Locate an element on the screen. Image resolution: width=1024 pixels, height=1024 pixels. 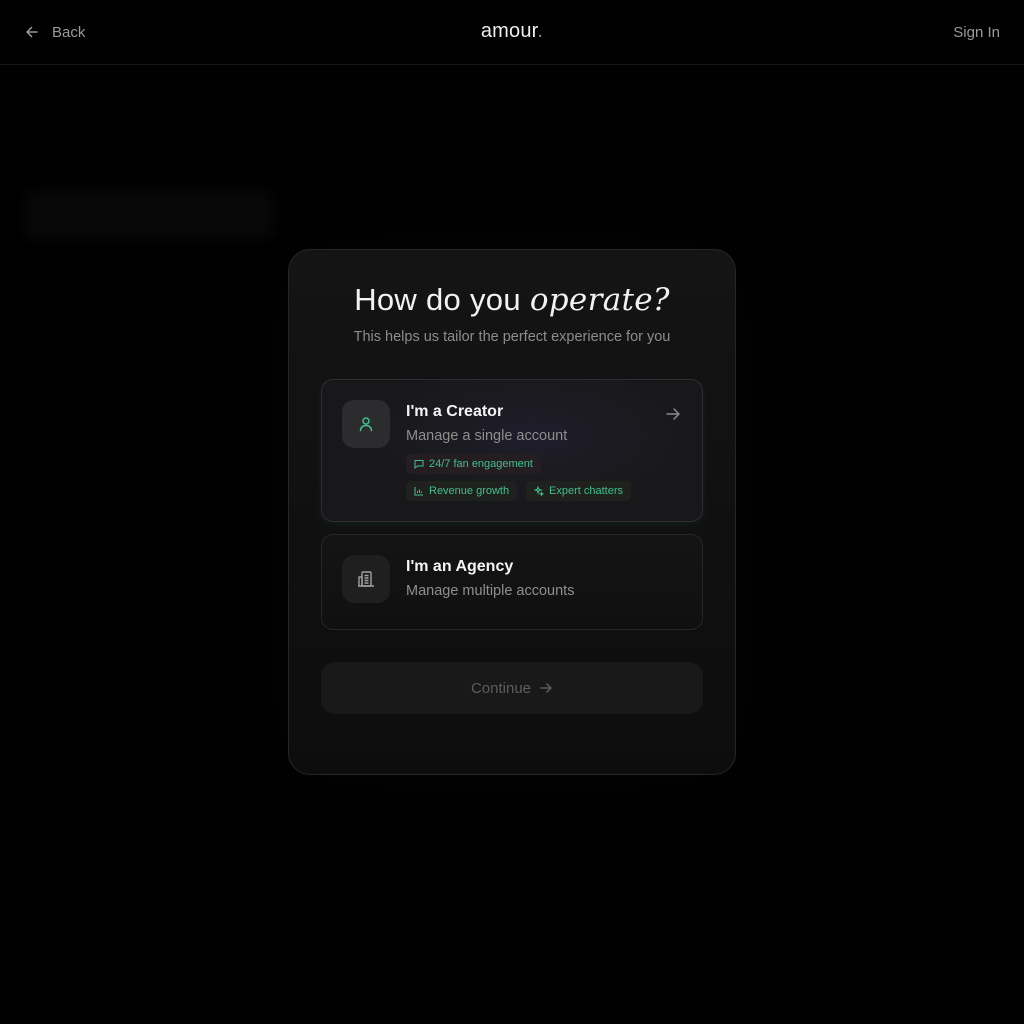
bar-chart-icon is located at coordinates (418, 491).